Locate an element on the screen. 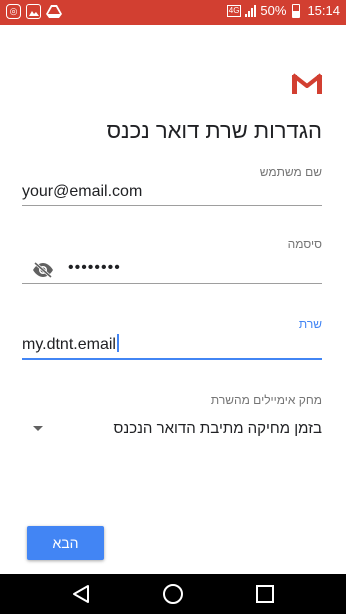  server-field: my.dtnt.email is located at coordinates (172, 347).